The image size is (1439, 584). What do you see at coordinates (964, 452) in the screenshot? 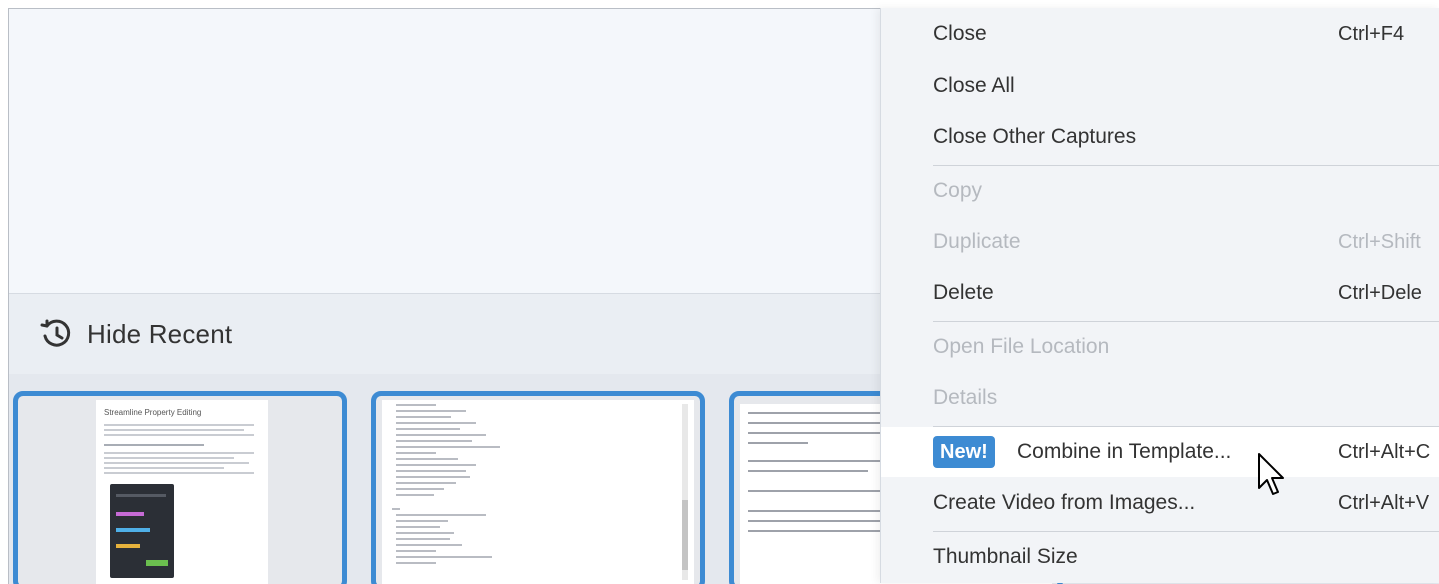
I see `new-badge: New!` at bounding box center [964, 452].